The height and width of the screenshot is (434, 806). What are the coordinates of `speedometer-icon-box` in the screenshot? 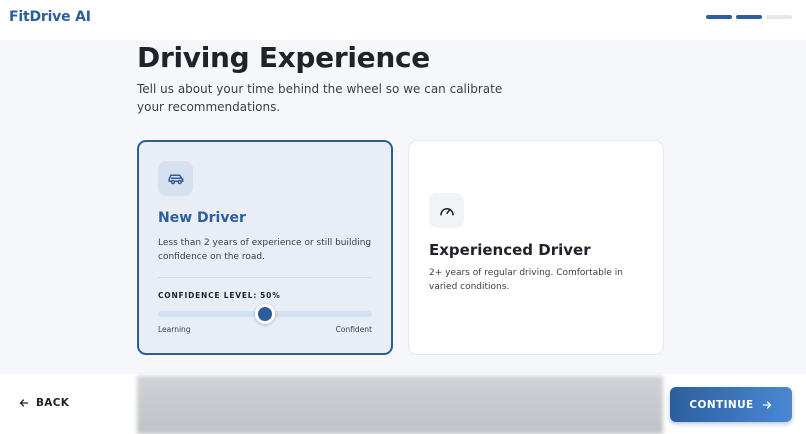 It's located at (446, 210).